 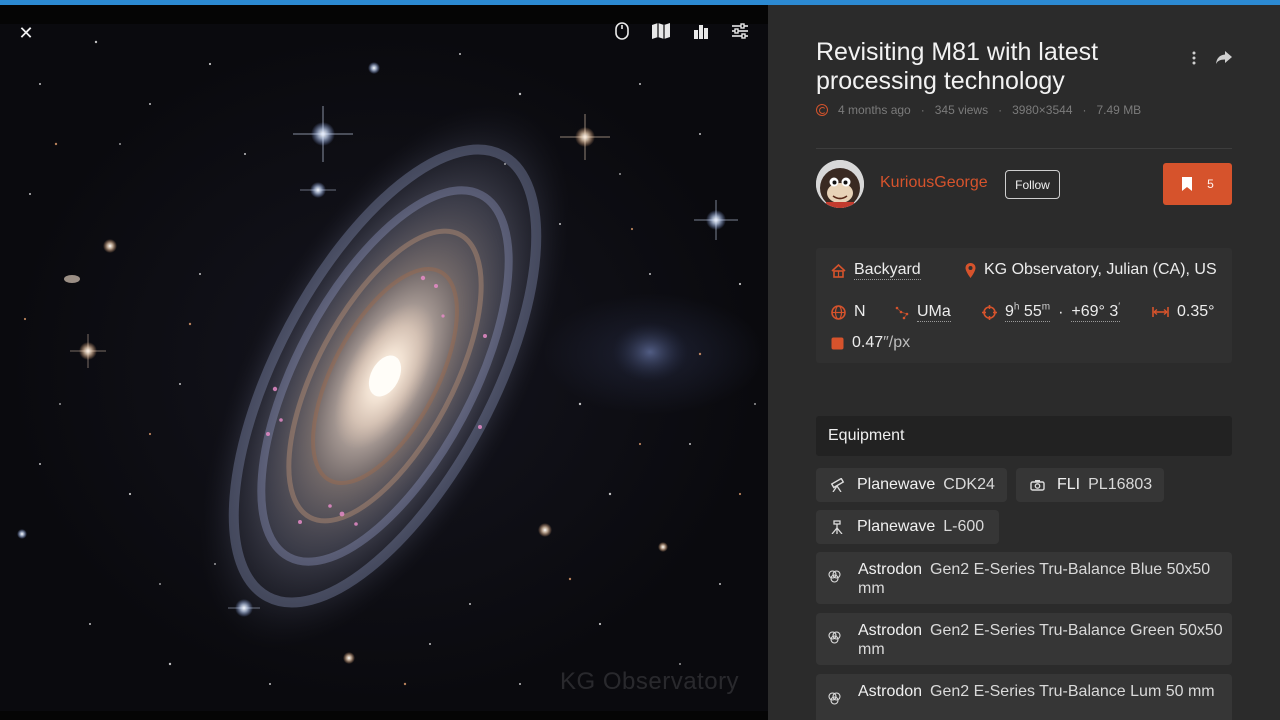 What do you see at coordinates (907, 527) in the screenshot?
I see `equipment-item-mount: Planewave L-600` at bounding box center [907, 527].